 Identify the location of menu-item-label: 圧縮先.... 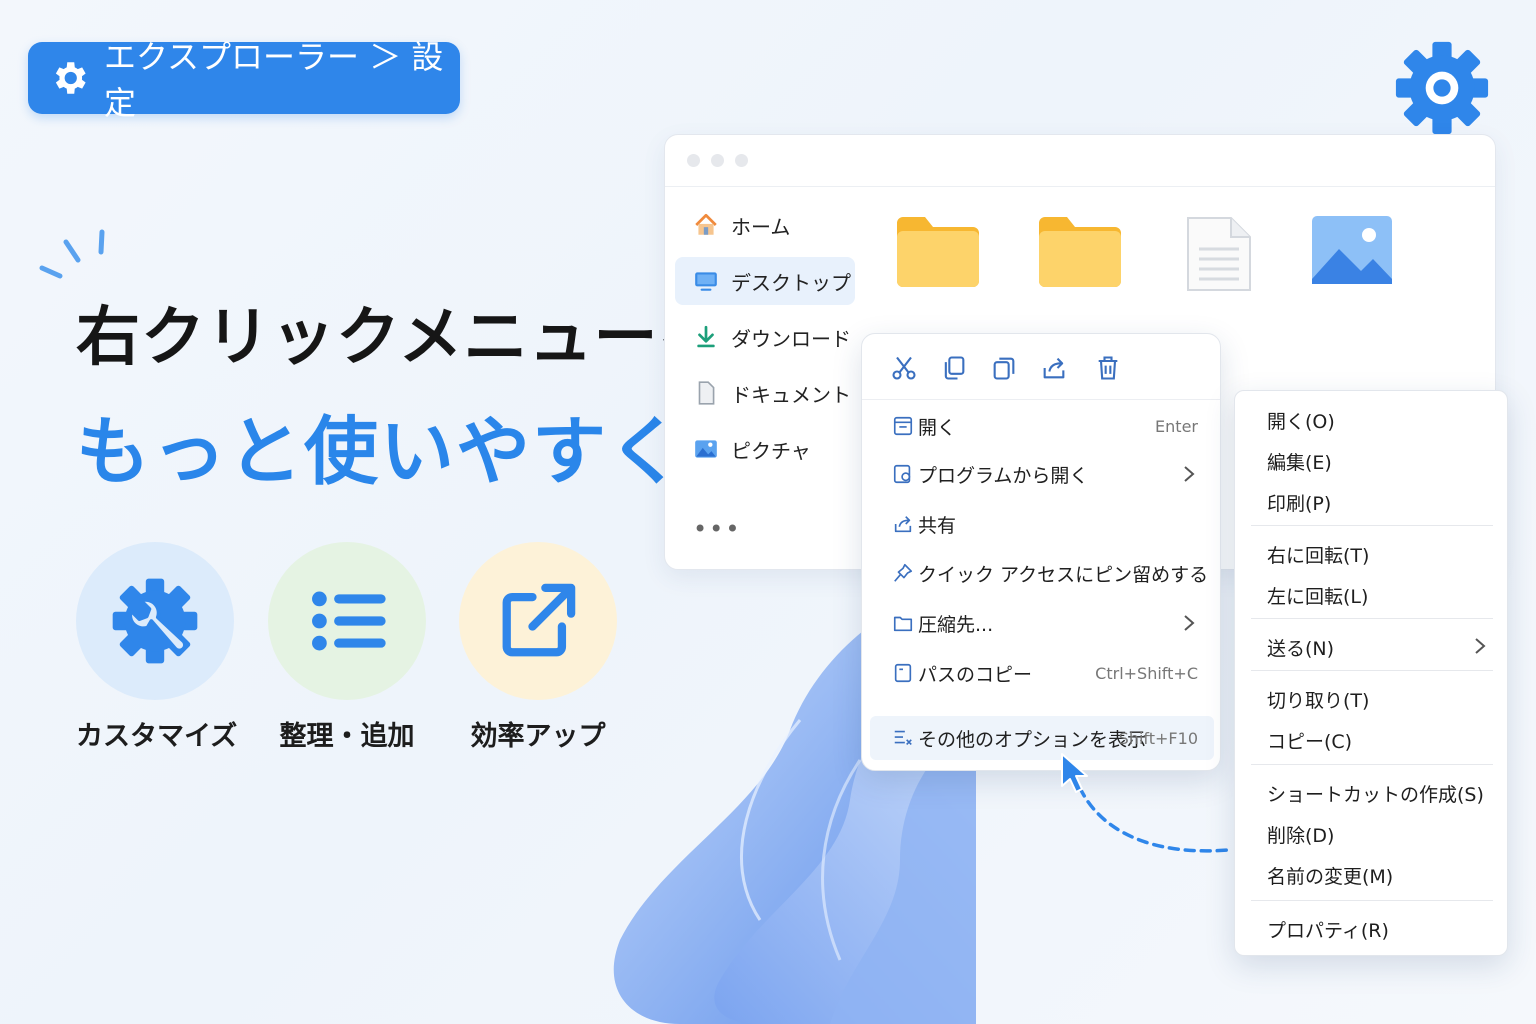
(956, 624).